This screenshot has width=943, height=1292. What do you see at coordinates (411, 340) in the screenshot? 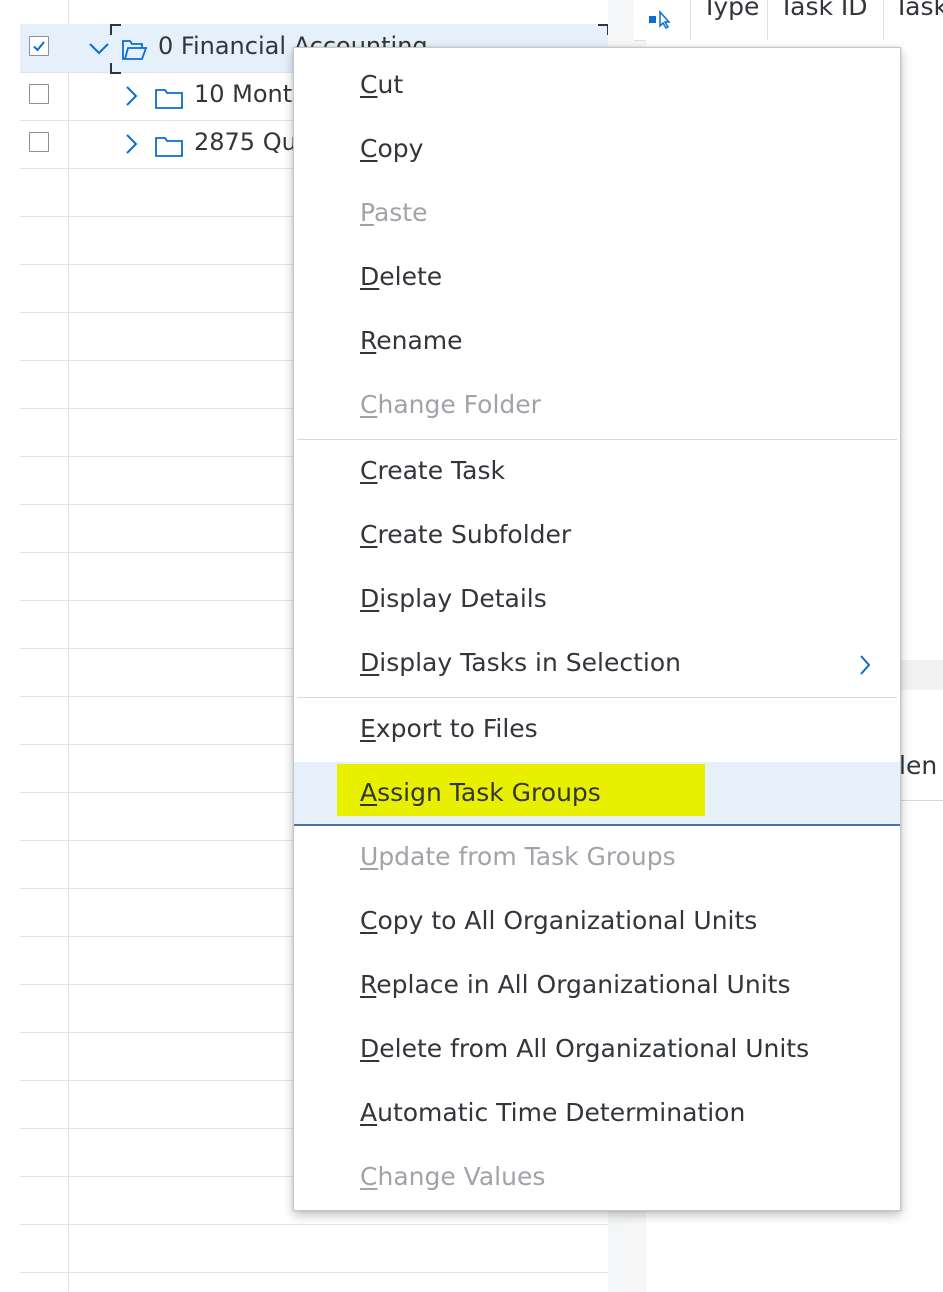
I see `menu-item-label: Rename` at bounding box center [411, 340].